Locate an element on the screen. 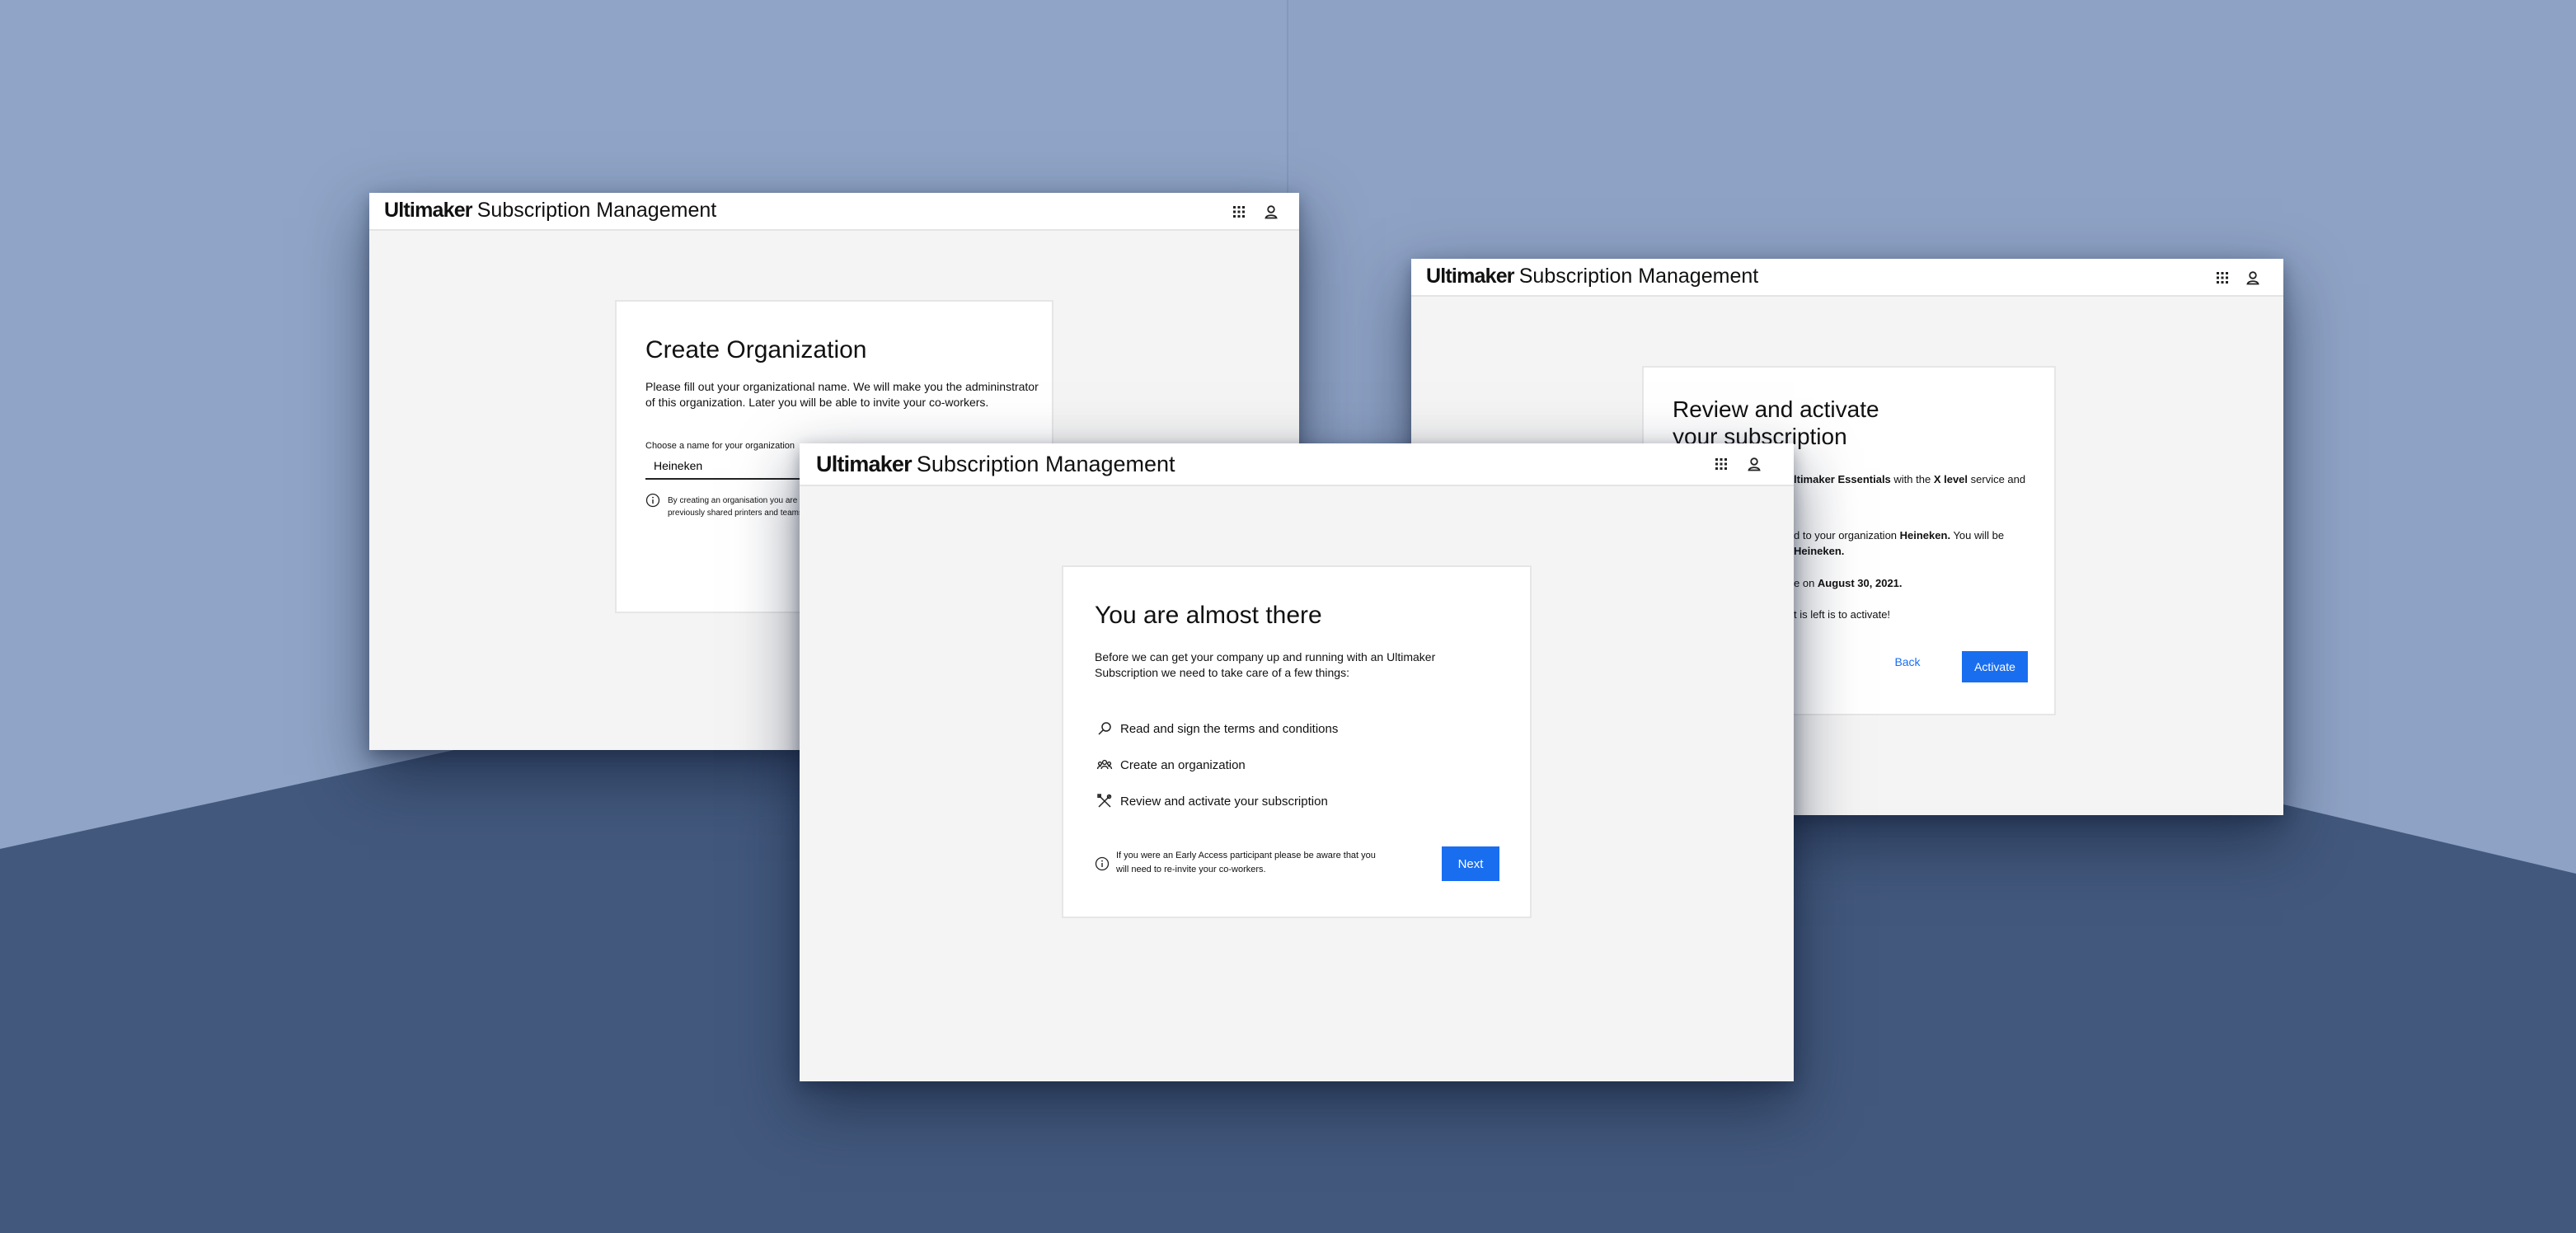 The image size is (2576, 1233). people-icon is located at coordinates (1104, 765).